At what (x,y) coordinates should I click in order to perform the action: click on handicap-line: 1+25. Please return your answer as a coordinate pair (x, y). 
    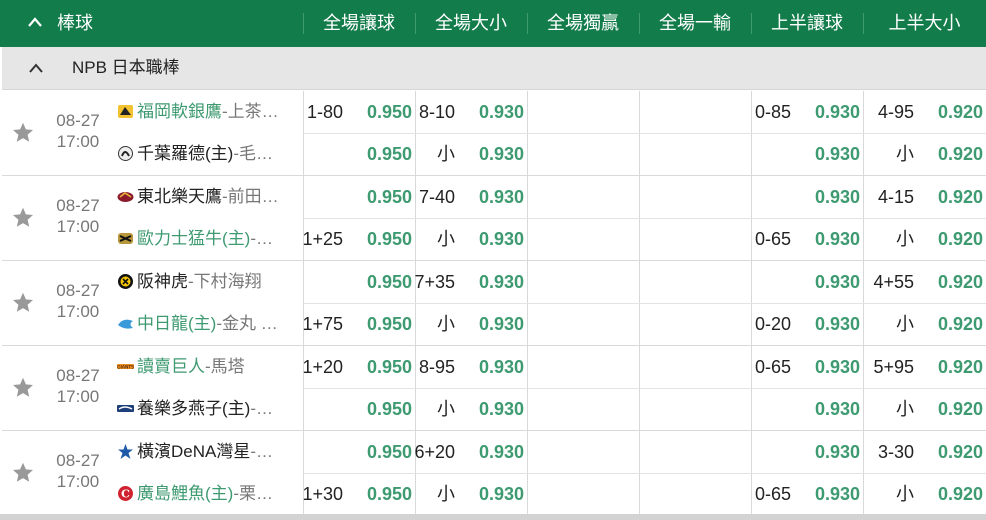
    Looking at the image, I should click on (322, 239).